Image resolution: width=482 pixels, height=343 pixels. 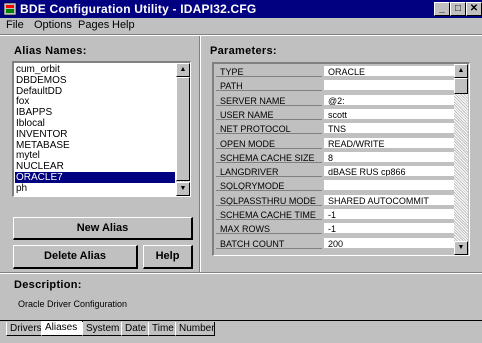 What do you see at coordinates (42, 134) in the screenshot?
I see `alias-list-item: INVENTOR` at bounding box center [42, 134].